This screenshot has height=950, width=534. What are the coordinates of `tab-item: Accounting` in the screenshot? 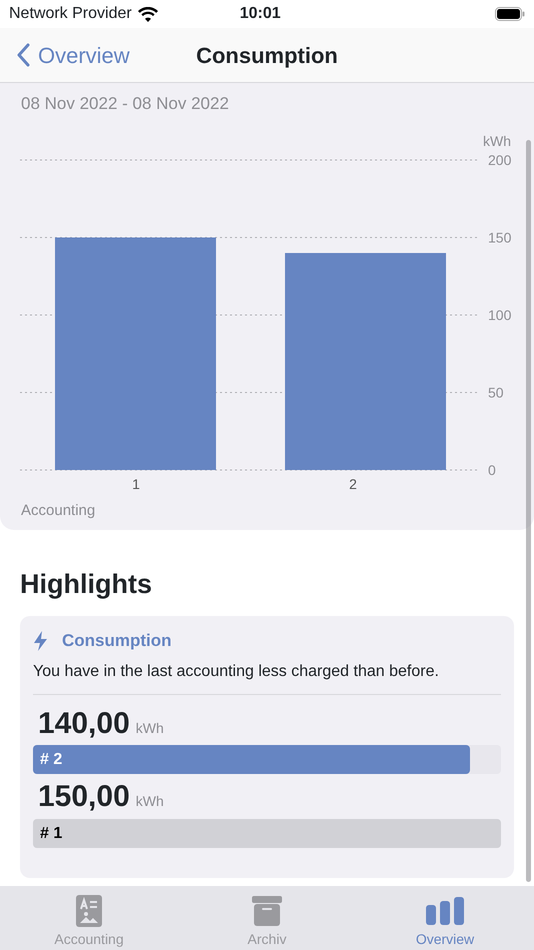 It's located at (89, 918).